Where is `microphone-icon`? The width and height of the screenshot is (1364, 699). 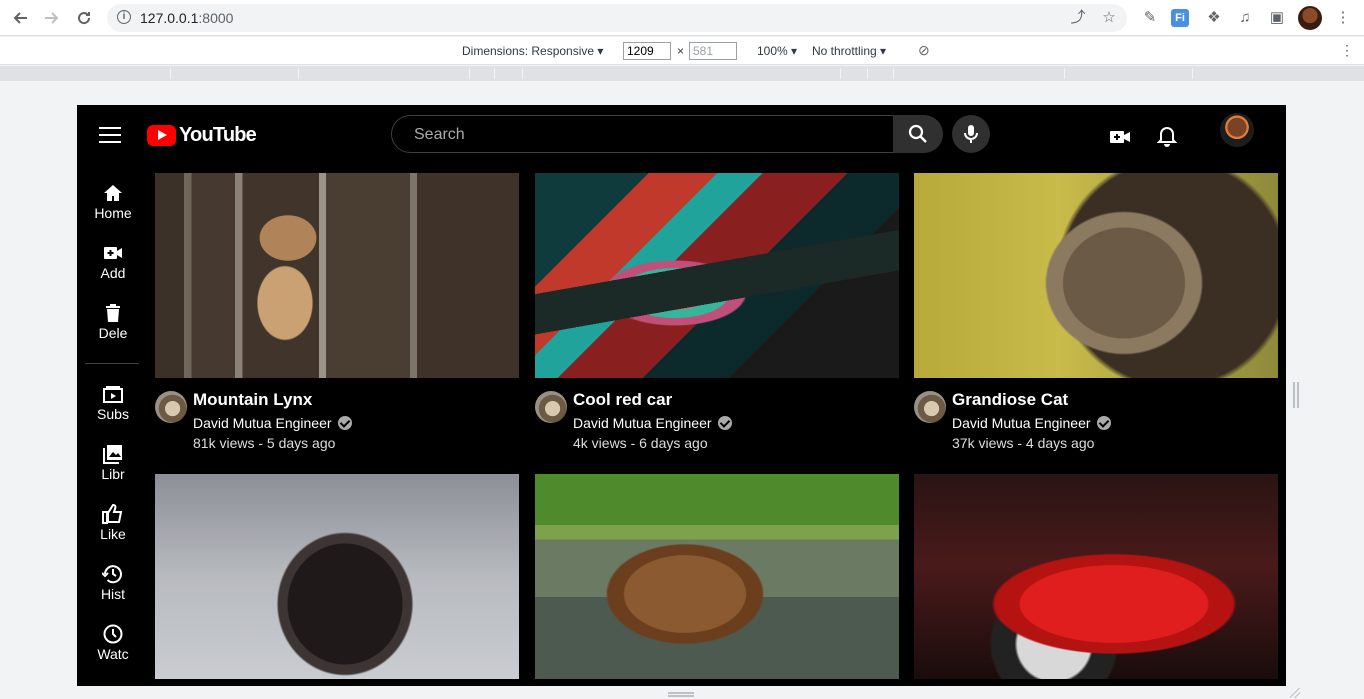
microphone-icon is located at coordinates (971, 134).